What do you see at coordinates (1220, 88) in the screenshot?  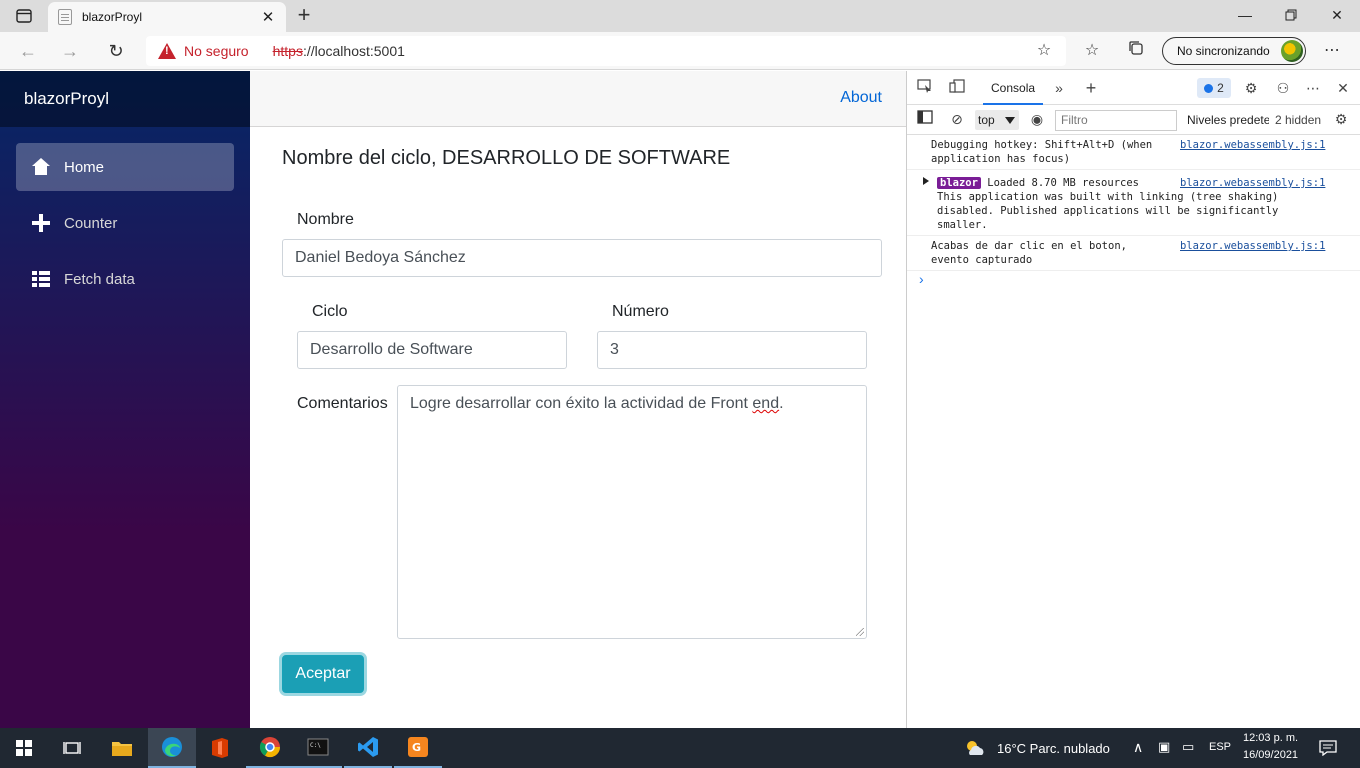 I see `issues-count: 2` at bounding box center [1220, 88].